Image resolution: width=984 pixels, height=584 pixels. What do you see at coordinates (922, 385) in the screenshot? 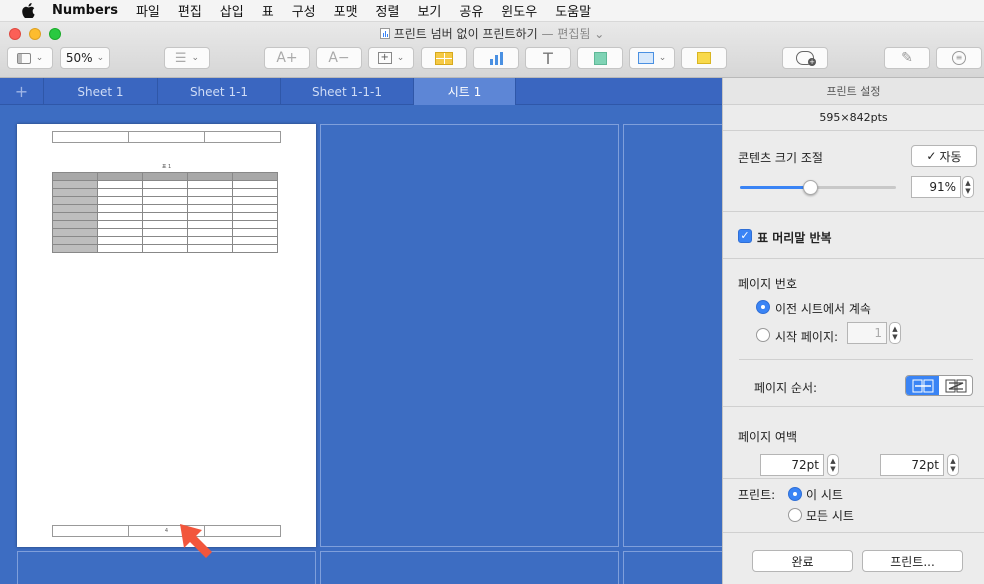
I see `page-order-horizontal-icon` at bounding box center [922, 385].